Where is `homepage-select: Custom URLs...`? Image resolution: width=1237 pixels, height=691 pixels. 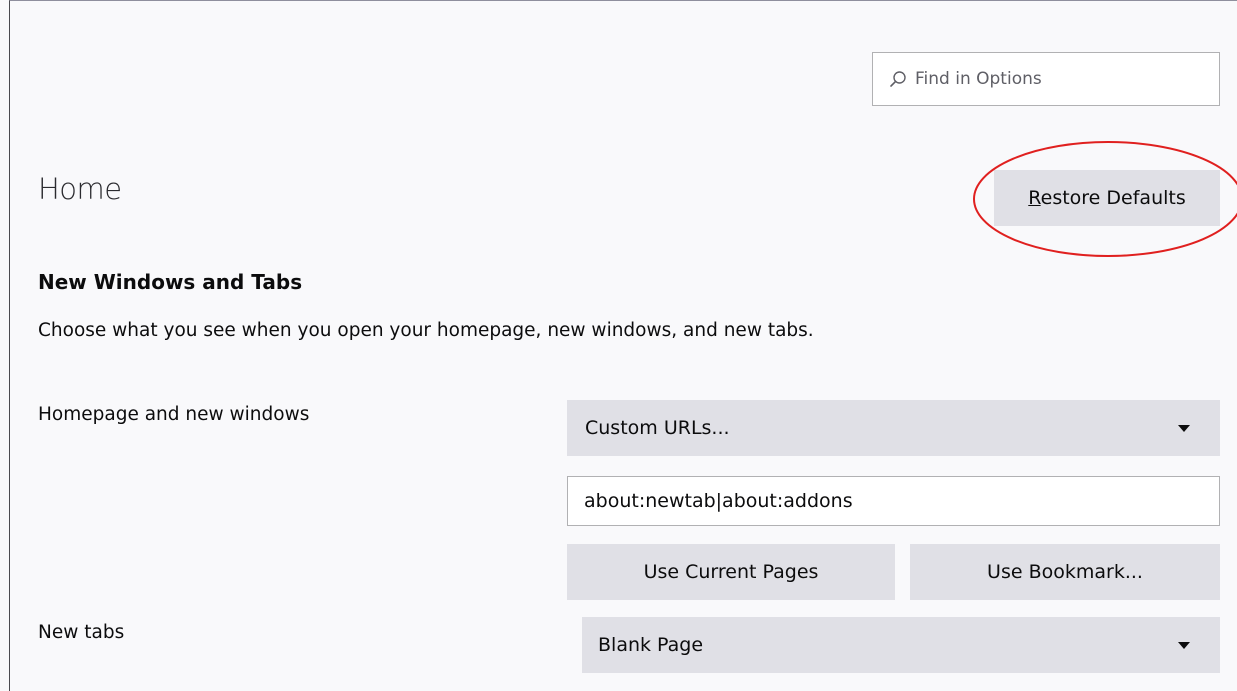 homepage-select: Custom URLs... is located at coordinates (893, 428).